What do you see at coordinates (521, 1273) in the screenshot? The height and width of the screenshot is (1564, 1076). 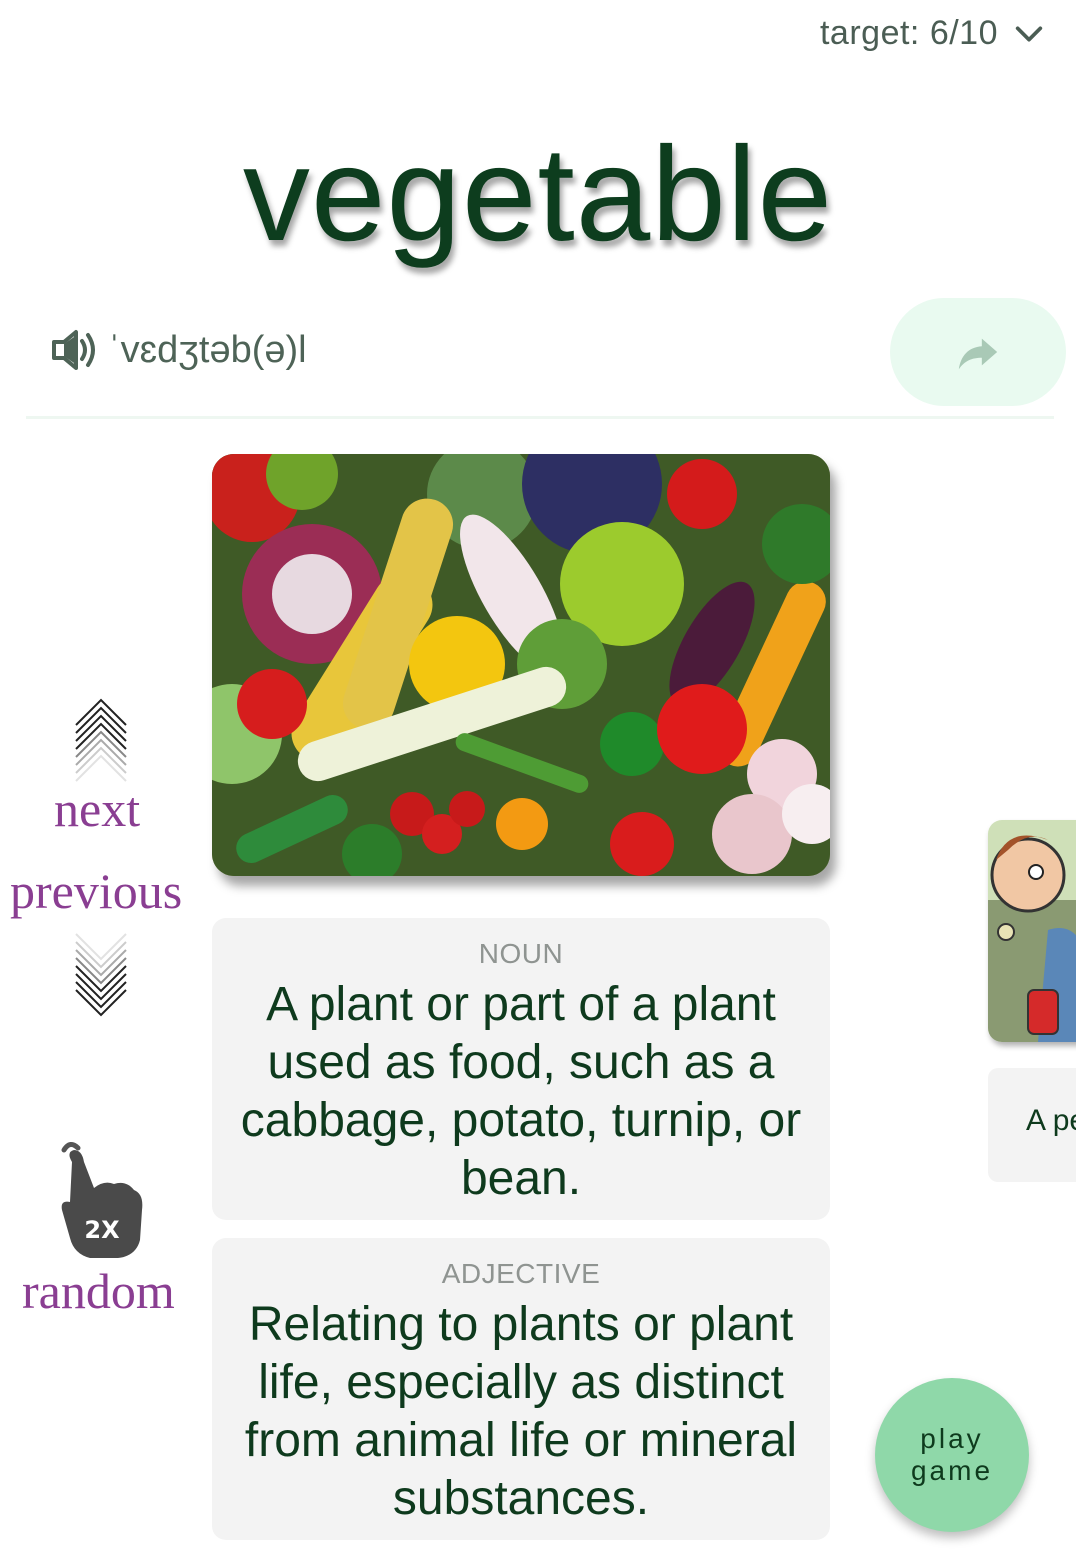 I see `part-of-speech: ADJECTIVE` at bounding box center [521, 1273].